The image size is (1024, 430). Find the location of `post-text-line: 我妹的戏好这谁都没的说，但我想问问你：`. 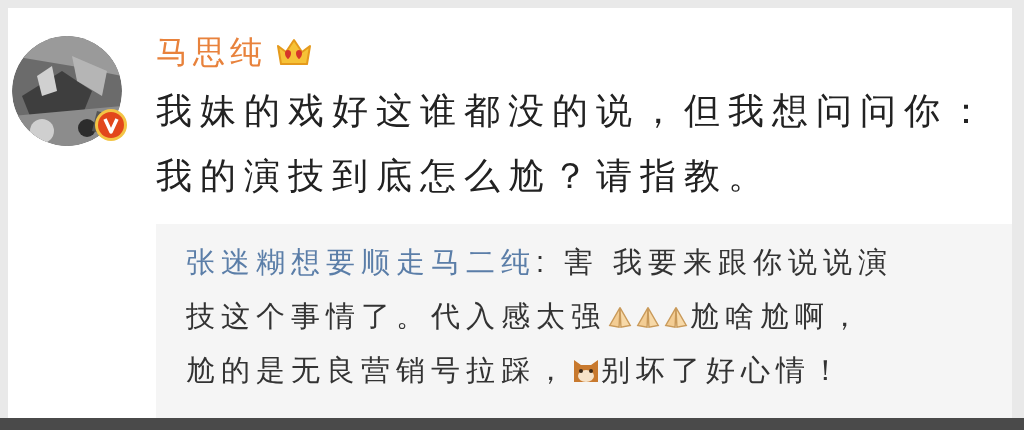

post-text-line: 我妹的戏好这谁都没的说，但我想问问你： is located at coordinates (574, 111).